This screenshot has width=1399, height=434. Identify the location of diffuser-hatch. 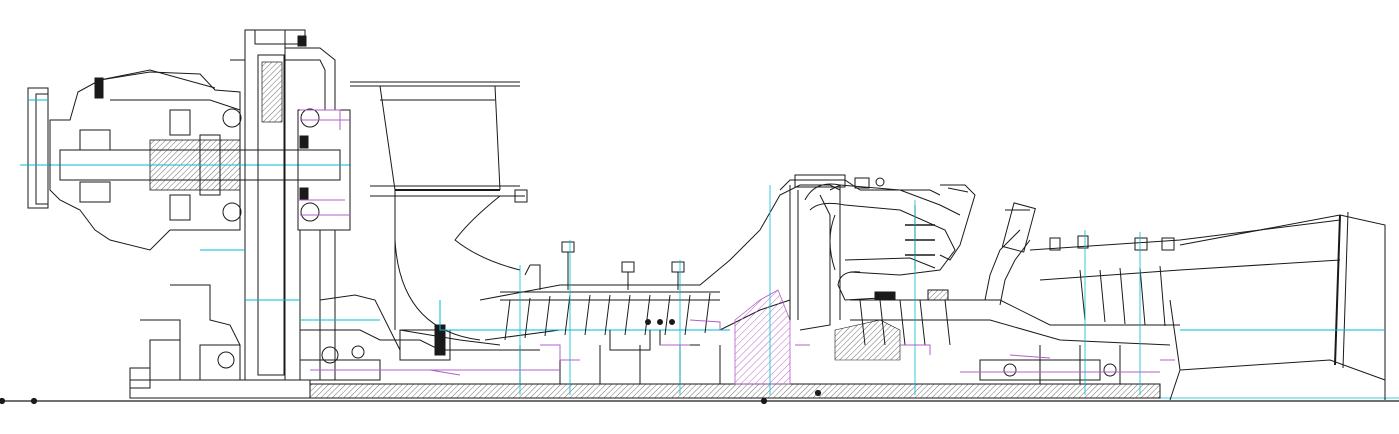
(817, 337).